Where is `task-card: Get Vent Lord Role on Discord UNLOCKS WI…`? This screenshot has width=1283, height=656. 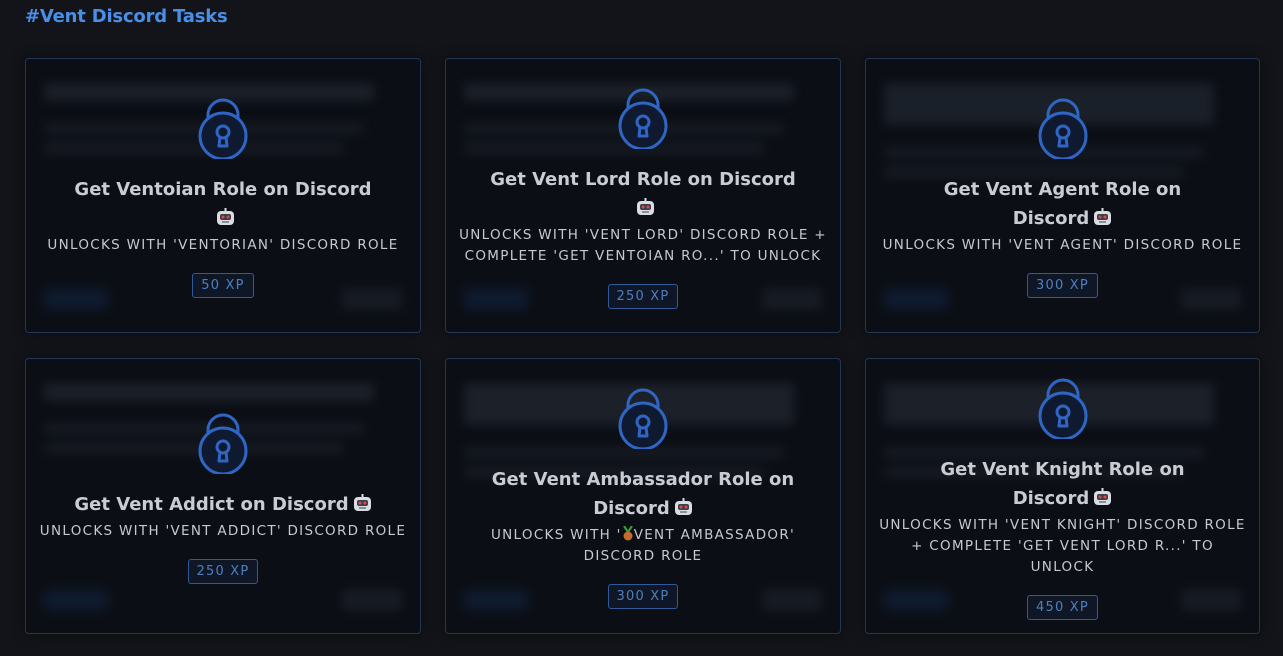
task-card: Get Vent Lord Role on Discord UNLOCKS WI… is located at coordinates (643, 195).